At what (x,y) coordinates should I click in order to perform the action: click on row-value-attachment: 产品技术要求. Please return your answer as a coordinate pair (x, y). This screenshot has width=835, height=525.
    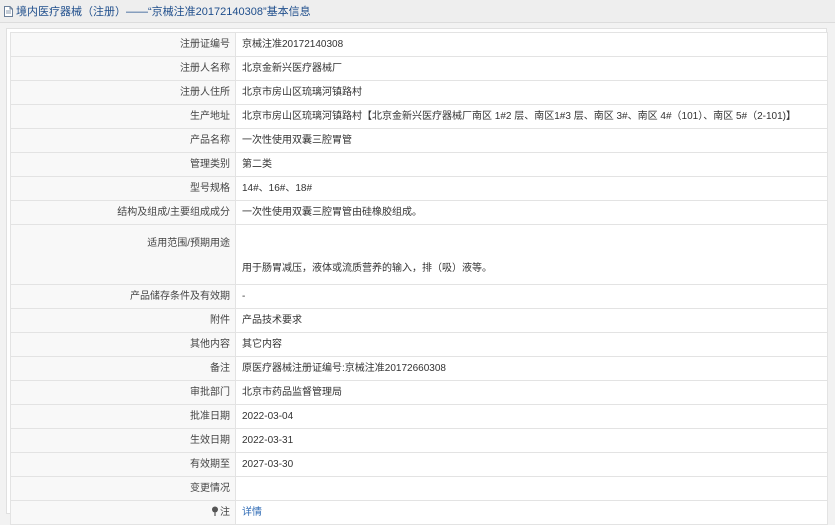
    Looking at the image, I should click on (531, 320).